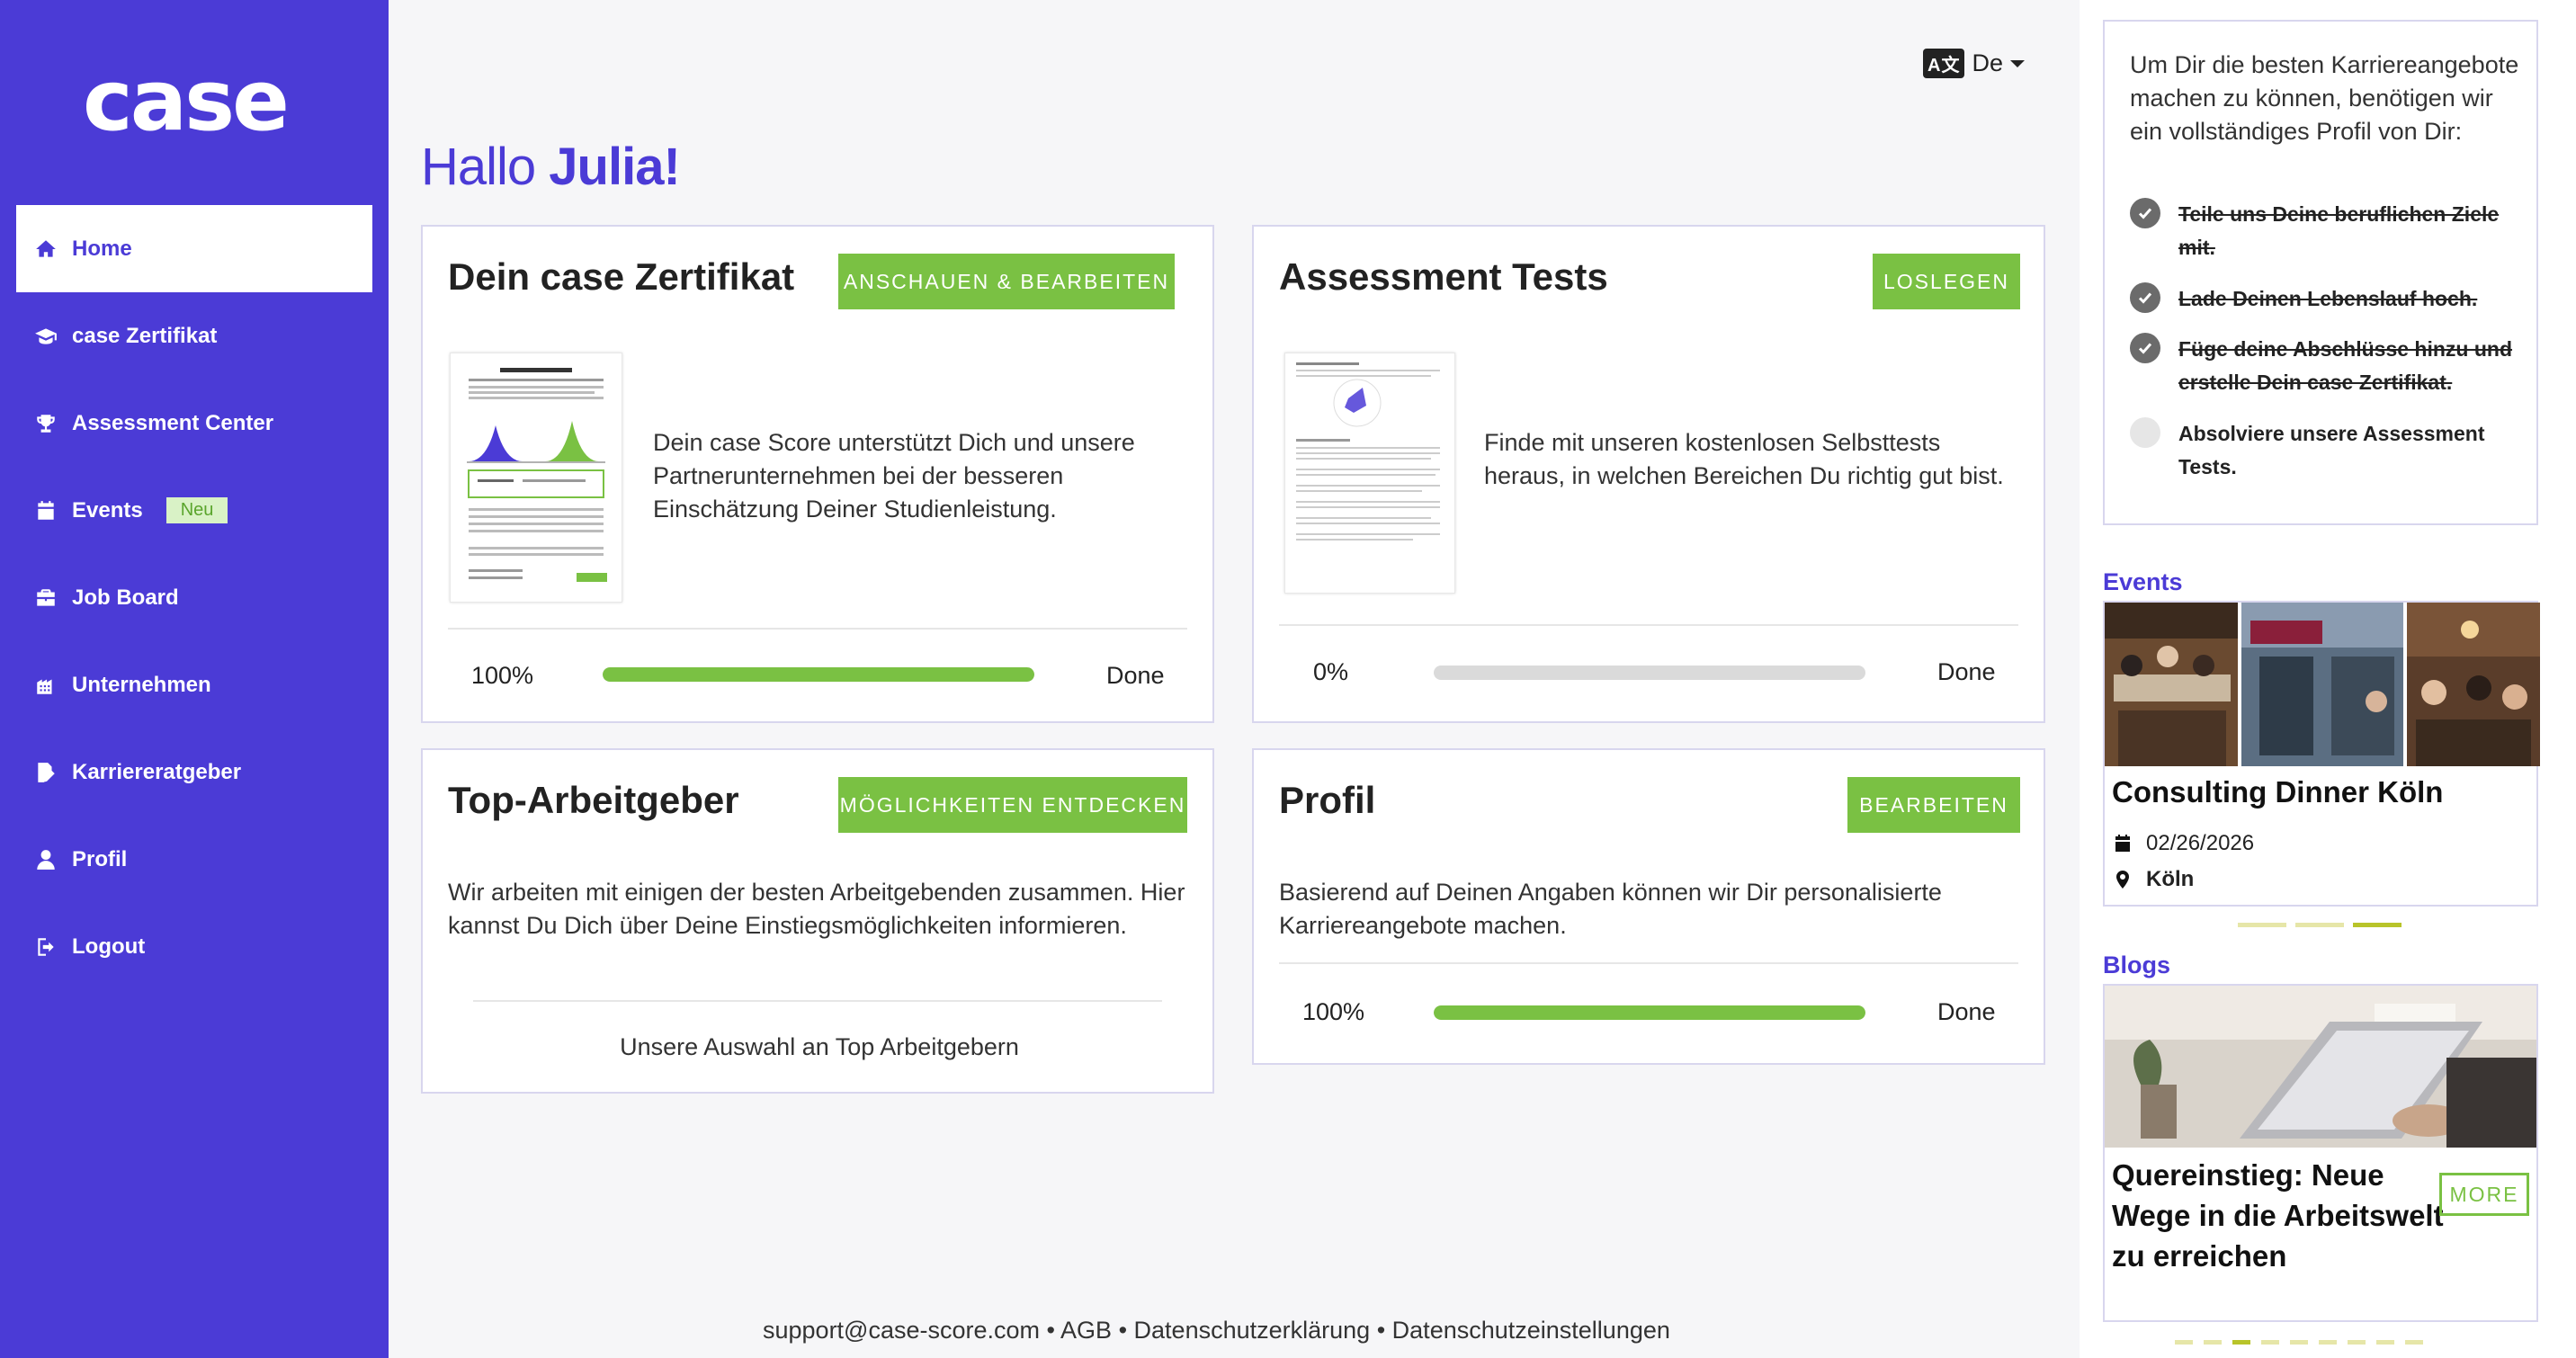 This screenshot has width=2576, height=1358. What do you see at coordinates (2278, 792) in the screenshot?
I see `event-title: Consulting Dinner Köln` at bounding box center [2278, 792].